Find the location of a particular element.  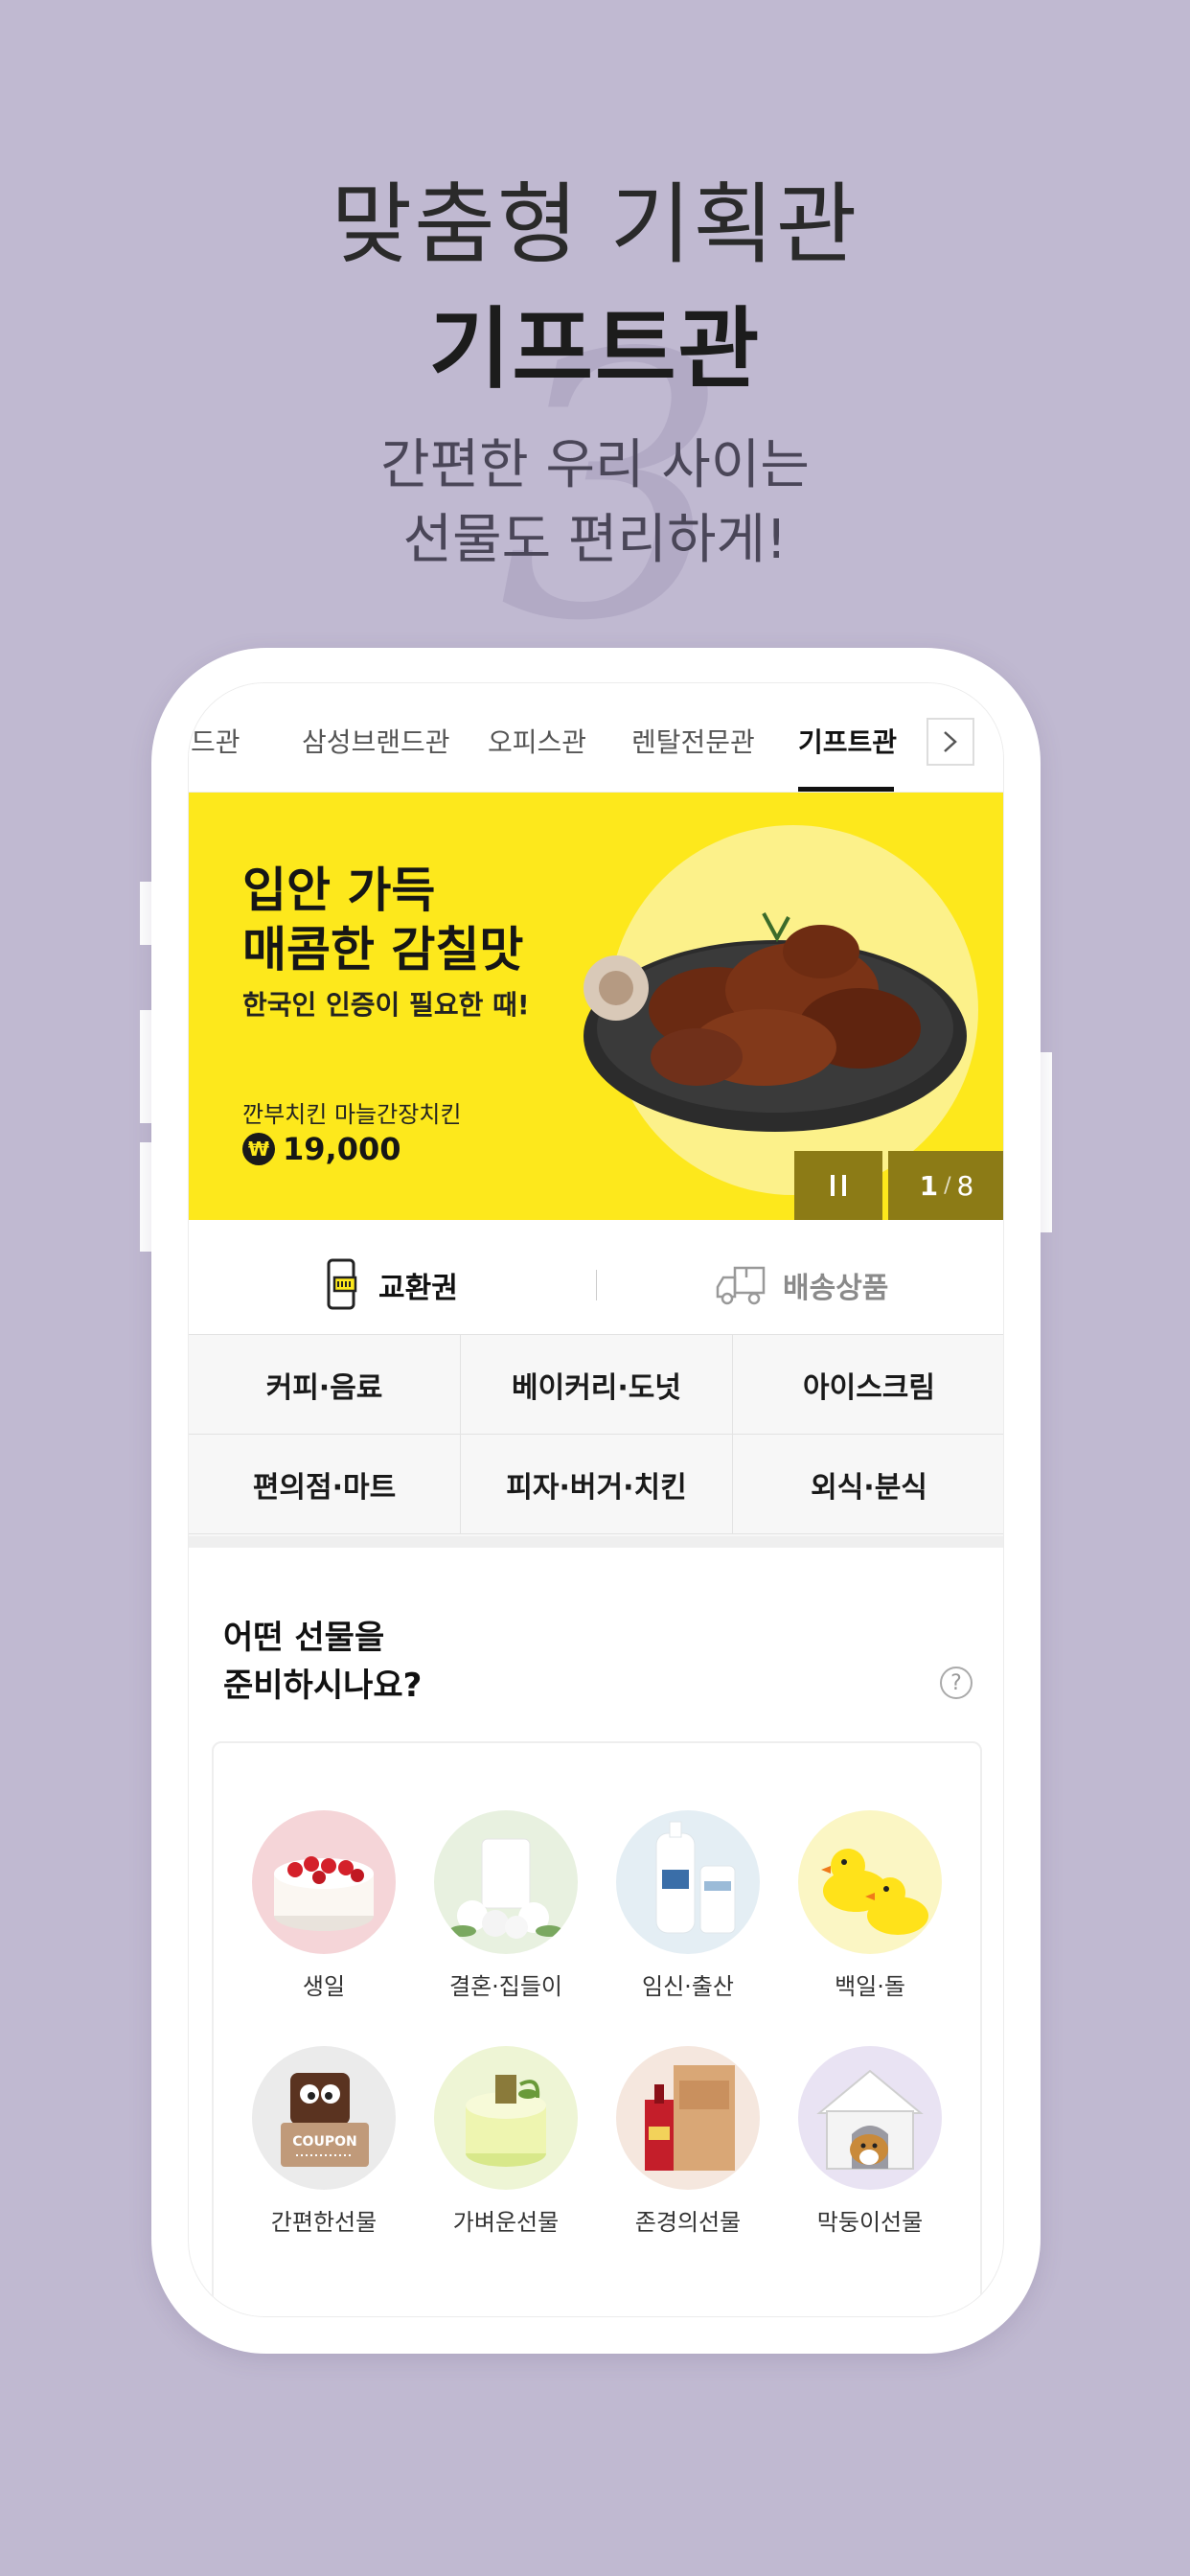

won-icon: ₩ is located at coordinates (258, 1149).